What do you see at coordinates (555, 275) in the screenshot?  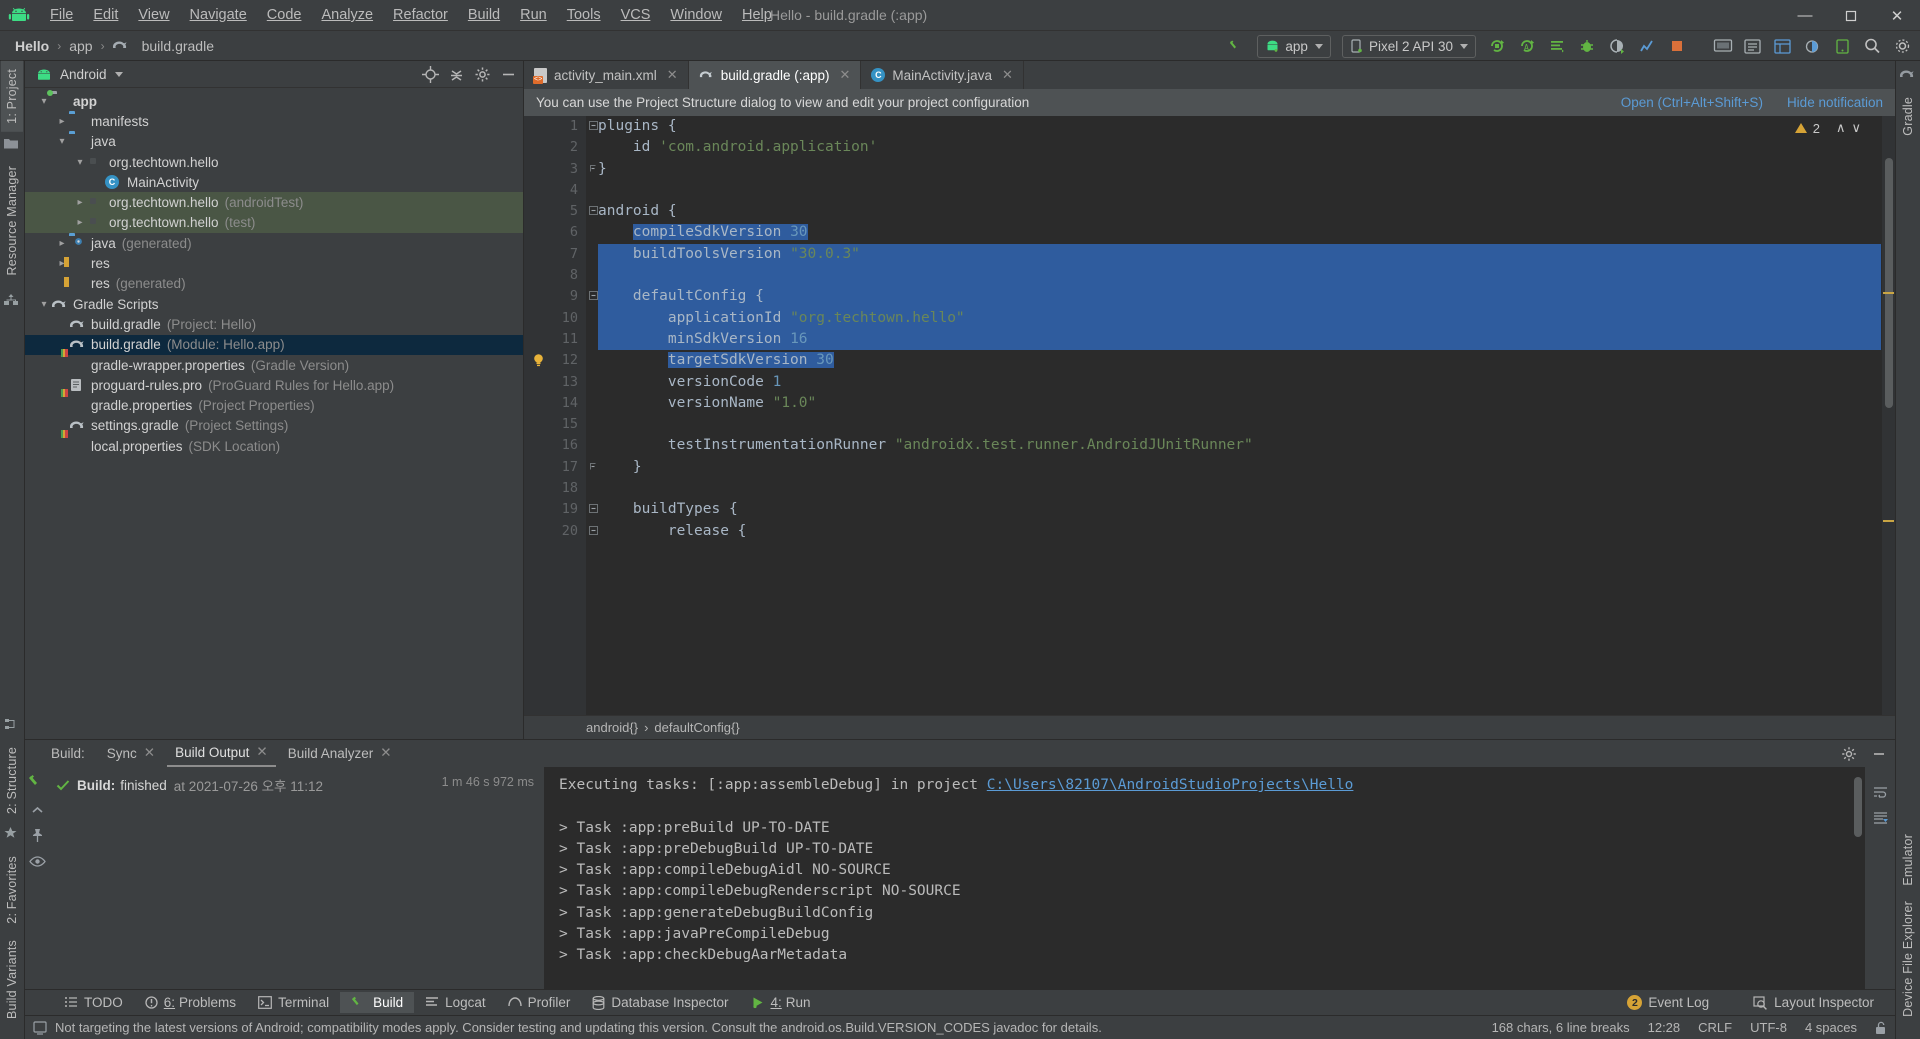 I see `line-number: 8` at bounding box center [555, 275].